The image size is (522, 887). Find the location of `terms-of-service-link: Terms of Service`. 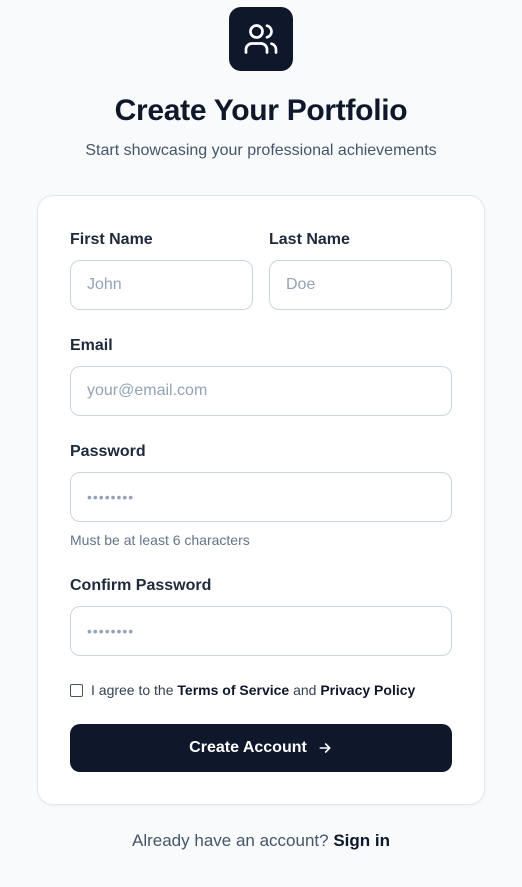

terms-of-service-link: Terms of Service is located at coordinates (233, 690).